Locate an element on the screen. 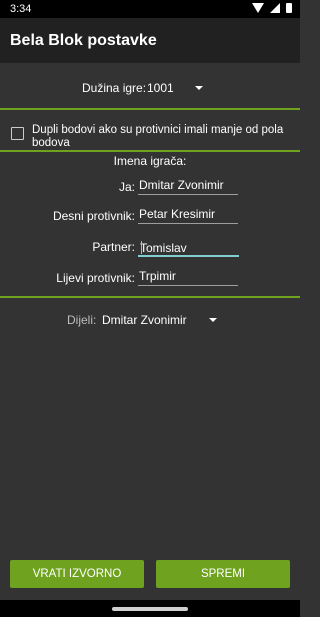 Image resolution: width=320 pixels, height=617 pixels. divider-top is located at coordinates (150, 109).